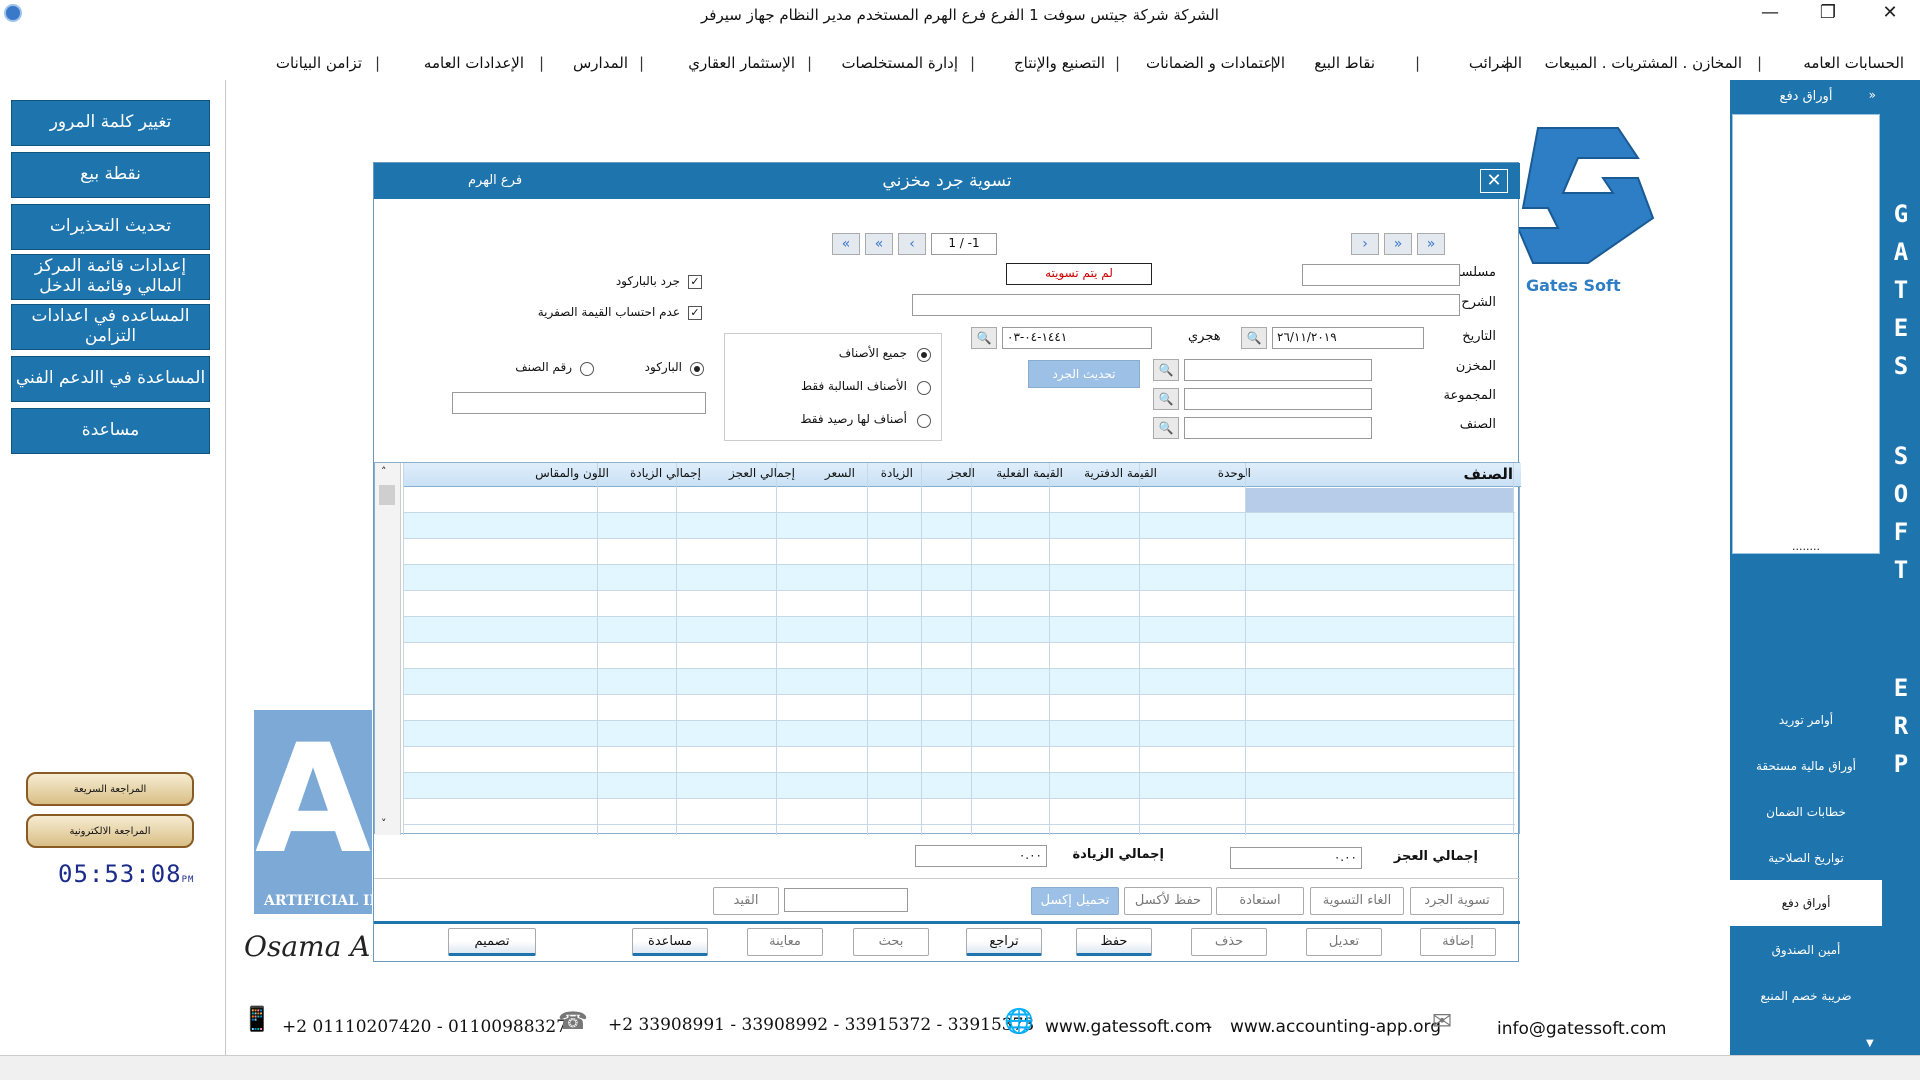 The width and height of the screenshot is (1920, 1080). I want to click on search-by-barcode-radio, so click(697, 369).